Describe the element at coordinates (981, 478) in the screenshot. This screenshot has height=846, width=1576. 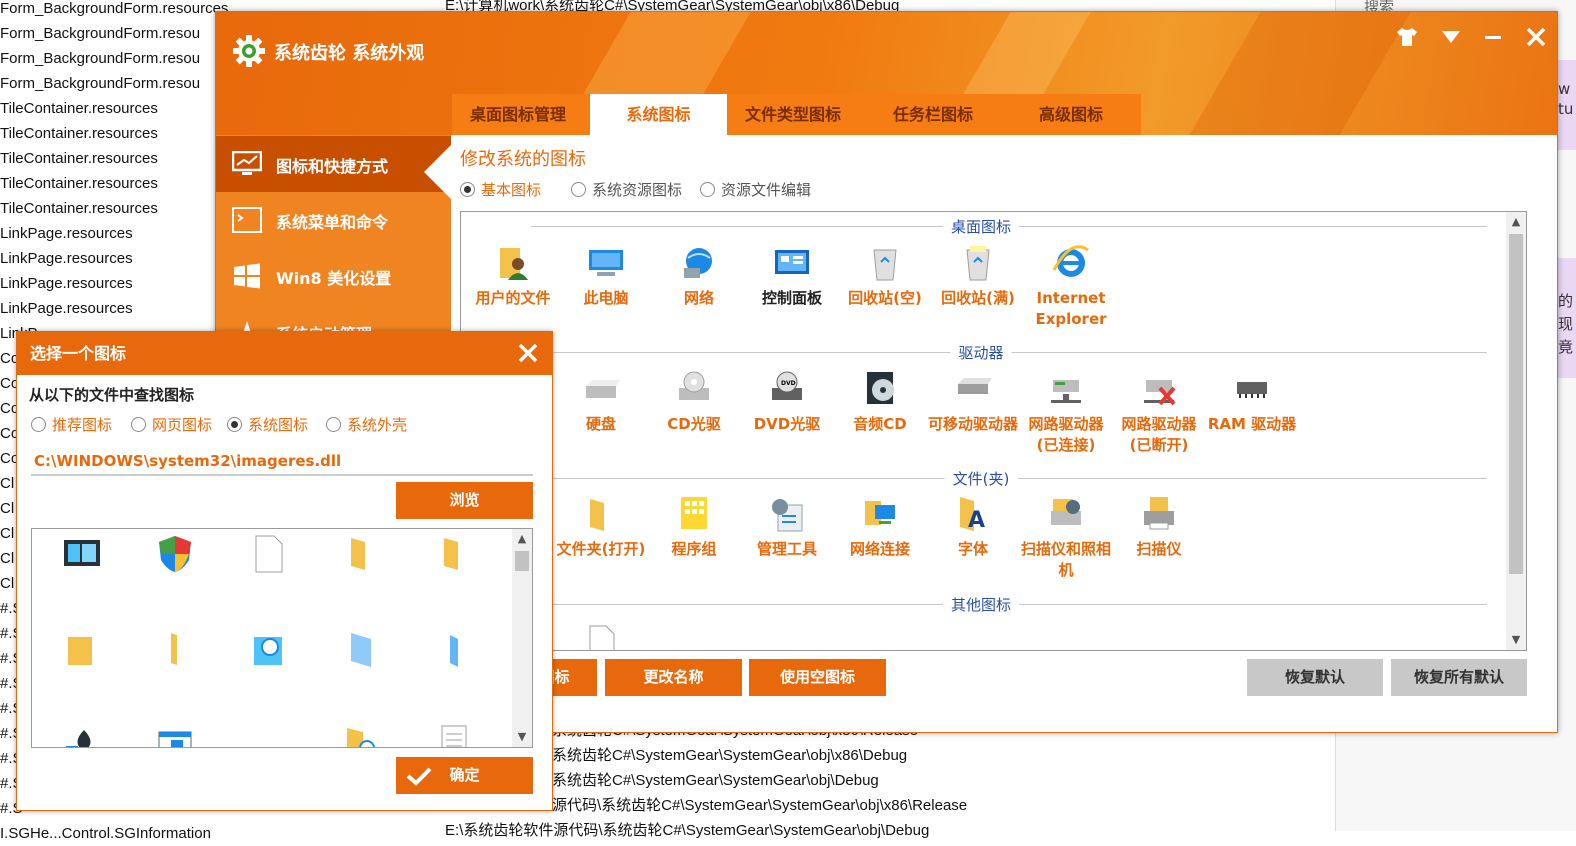
I see `group-title: 文件(夹)` at that location.